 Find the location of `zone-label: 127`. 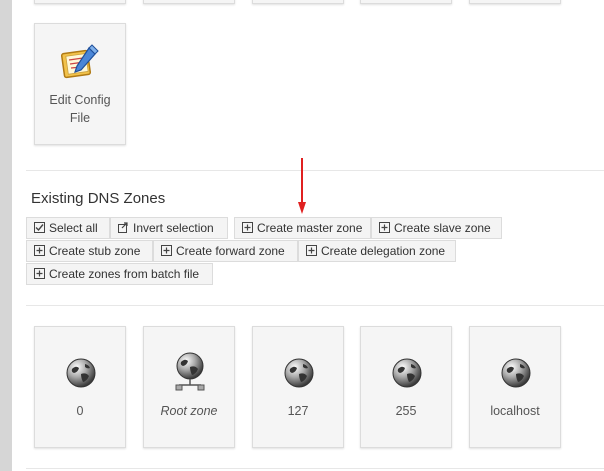

zone-label: 127 is located at coordinates (298, 411).